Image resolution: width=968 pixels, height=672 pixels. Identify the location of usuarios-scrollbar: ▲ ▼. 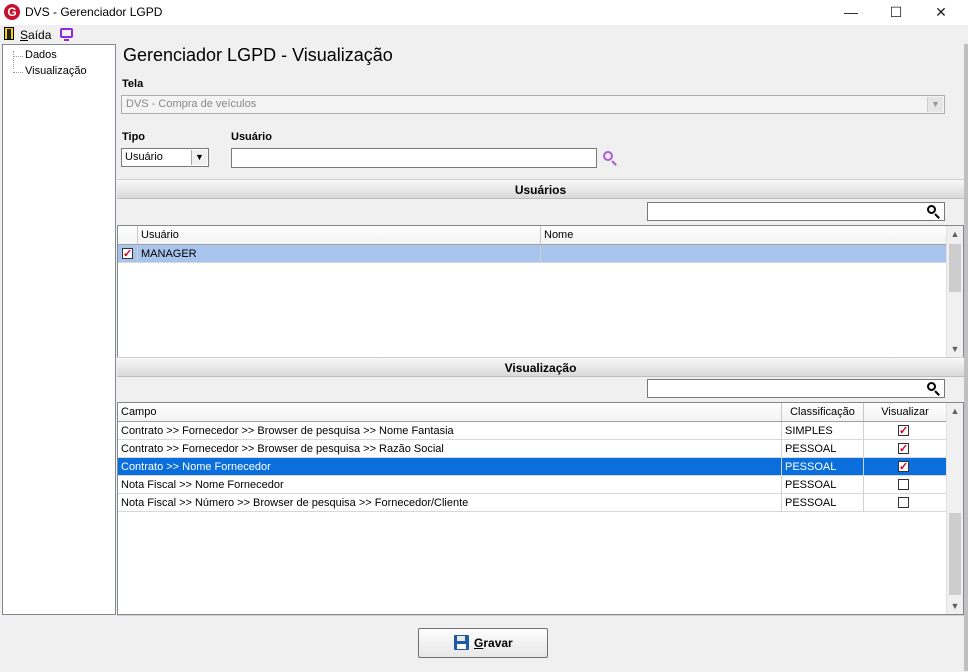
(954, 291).